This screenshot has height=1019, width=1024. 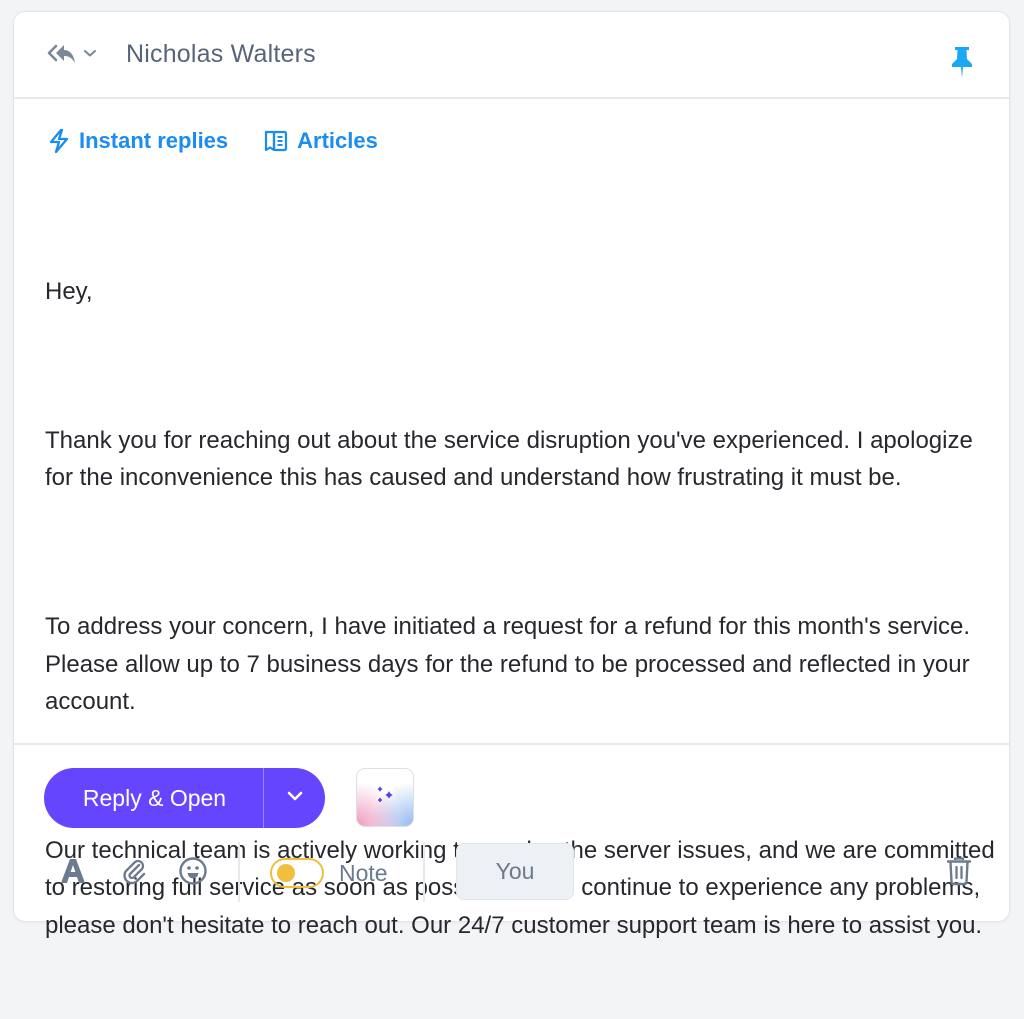 I want to click on paperclip-icon, so click(x=134, y=873).